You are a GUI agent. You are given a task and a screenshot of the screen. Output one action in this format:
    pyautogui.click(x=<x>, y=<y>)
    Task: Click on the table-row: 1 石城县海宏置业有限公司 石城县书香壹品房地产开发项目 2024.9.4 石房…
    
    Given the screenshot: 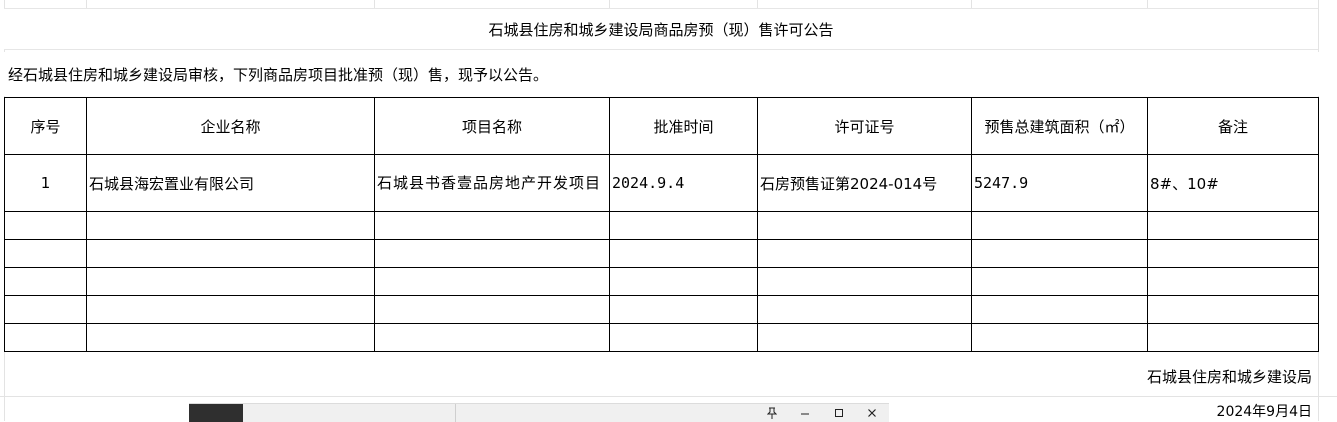 What is the action you would take?
    pyautogui.click(x=661, y=183)
    